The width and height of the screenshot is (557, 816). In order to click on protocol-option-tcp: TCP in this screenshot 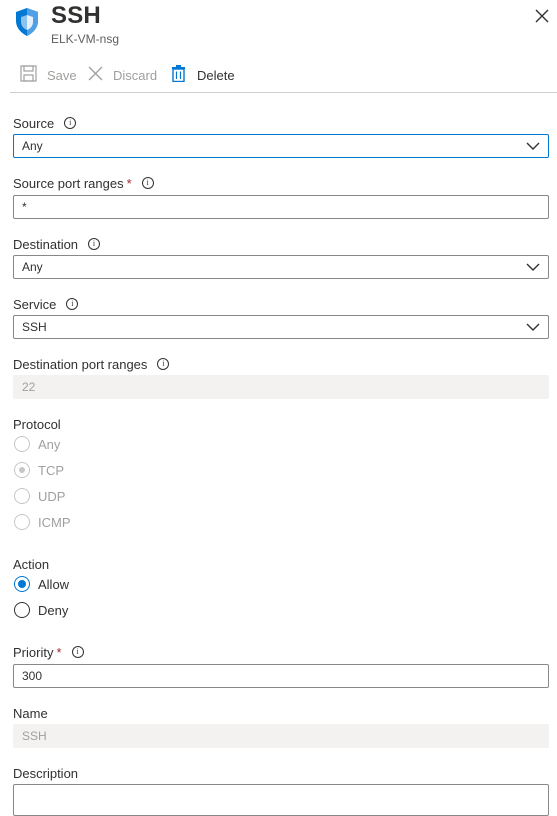, I will do `click(39, 470)`.